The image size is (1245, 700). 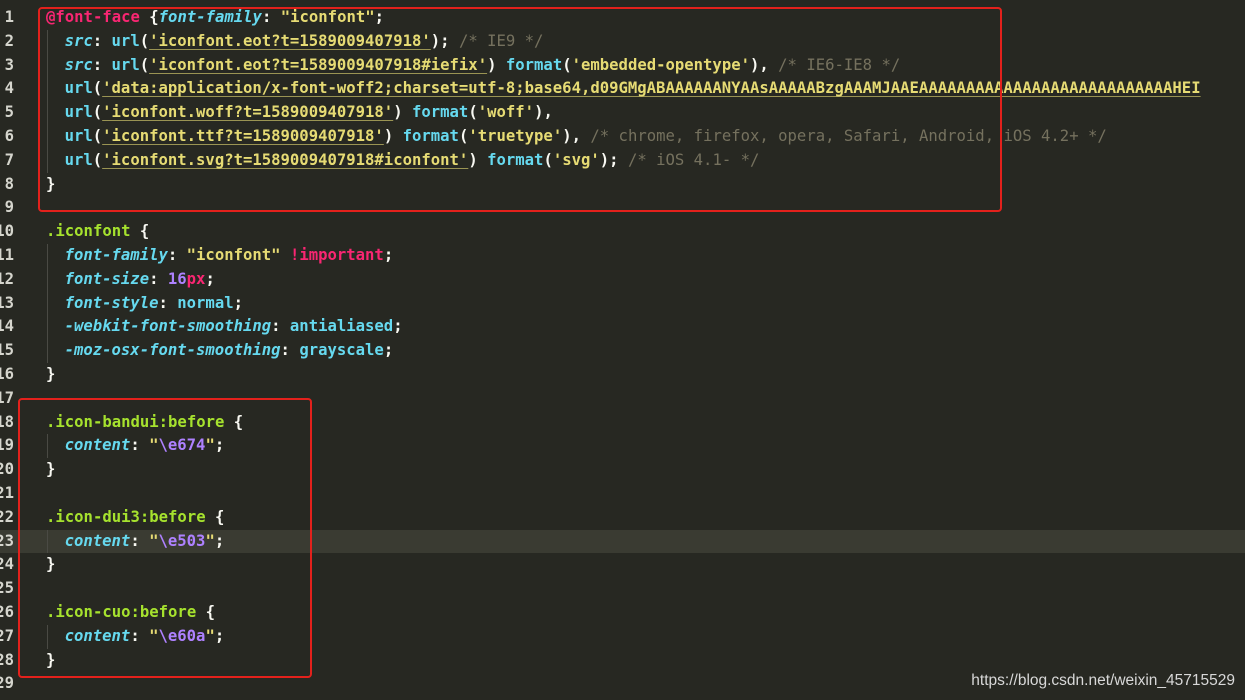 What do you see at coordinates (622, 446) in the screenshot?
I see `code-line: 19 content: "\e674";` at bounding box center [622, 446].